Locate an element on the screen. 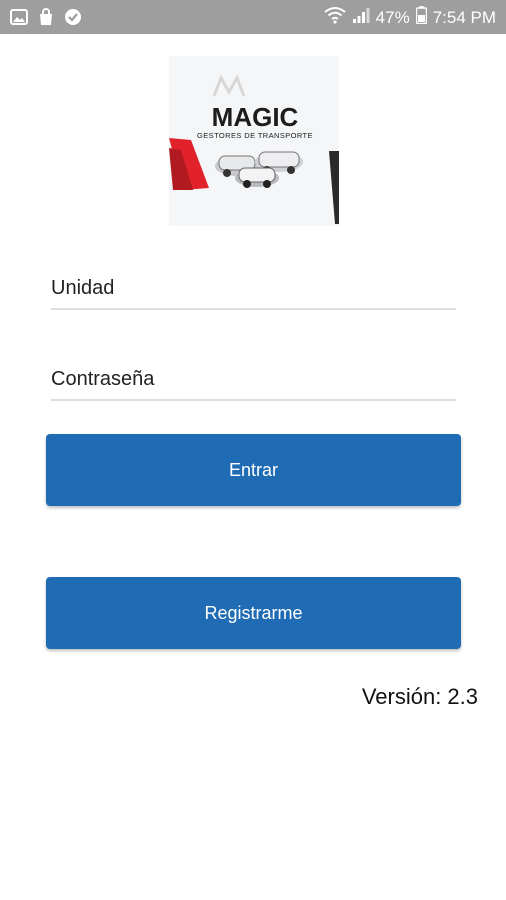  shopping-bag-icon is located at coordinates (46, 19).